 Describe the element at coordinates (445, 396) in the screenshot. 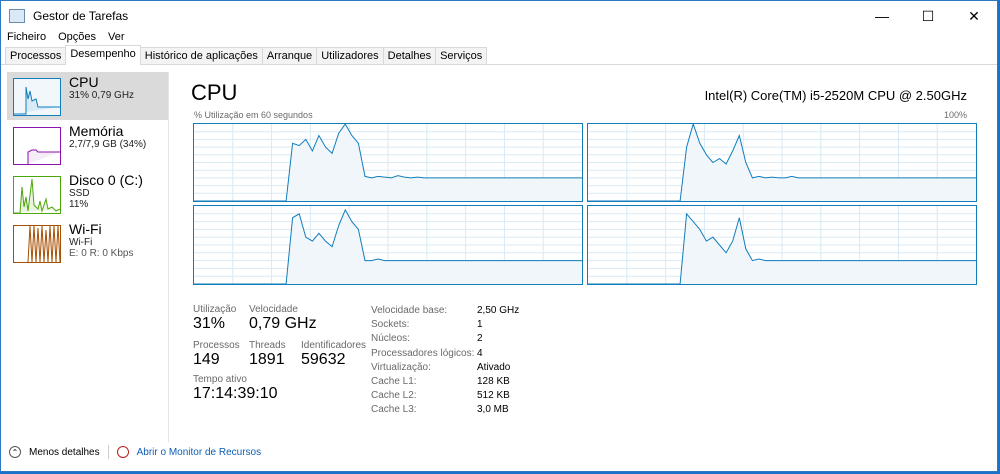

I see `spec-row: Cache L2: 512 KB` at that location.